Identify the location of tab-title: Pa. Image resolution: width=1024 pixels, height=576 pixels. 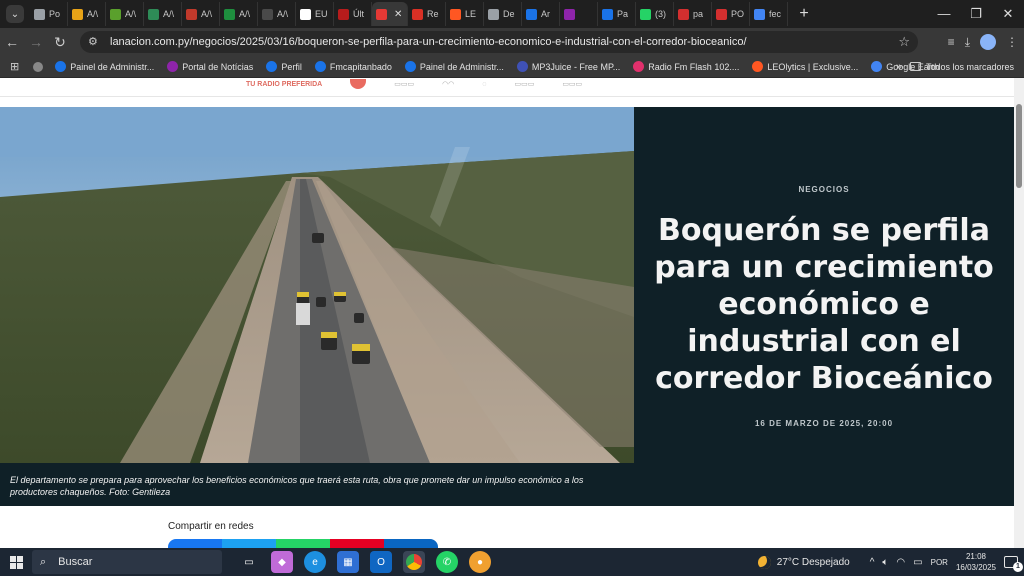
(623, 14).